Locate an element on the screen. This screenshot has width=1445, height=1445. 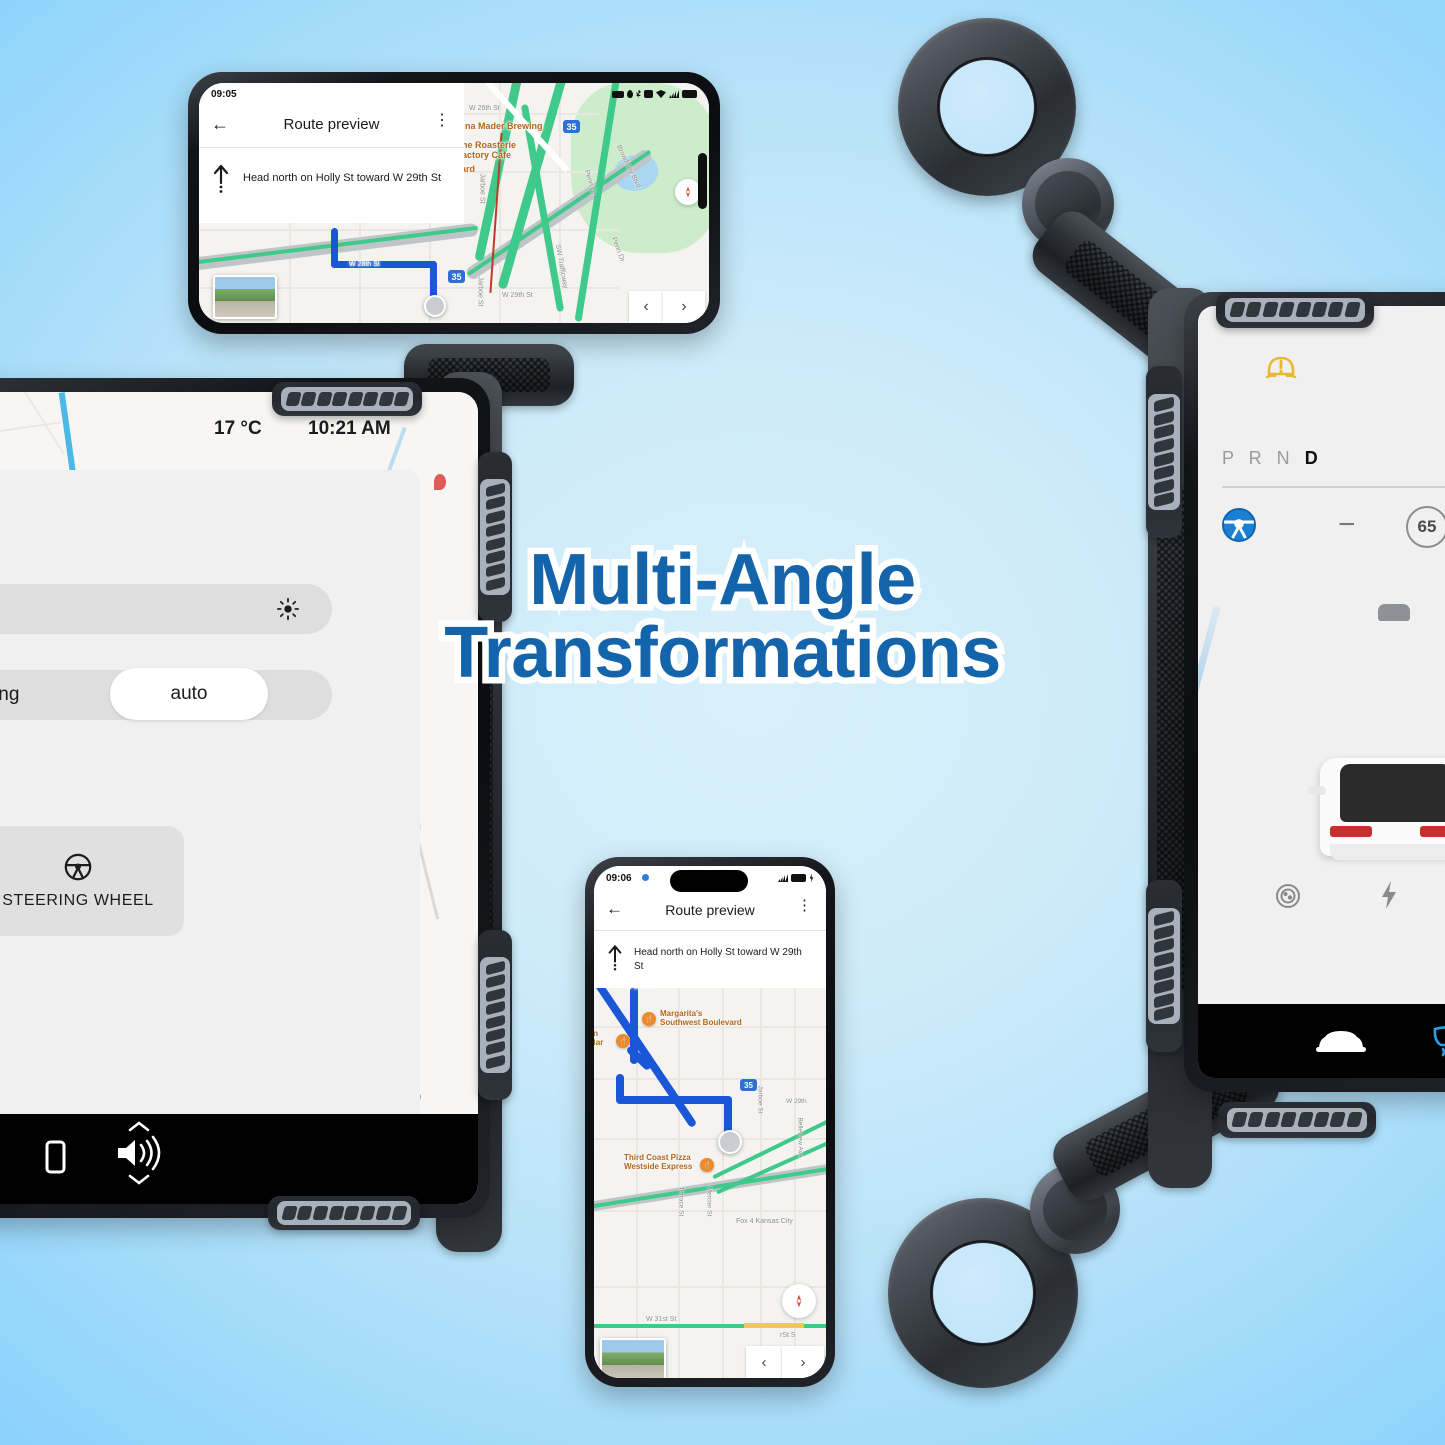
status-time: 09:05 is located at coordinates (224, 94).